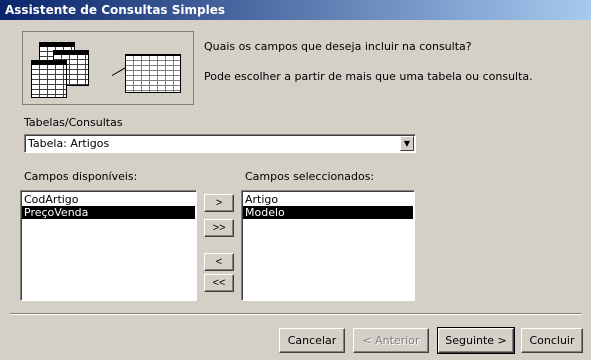  I want to click on available-field-item-selected: PreçoVenda, so click(108, 212).